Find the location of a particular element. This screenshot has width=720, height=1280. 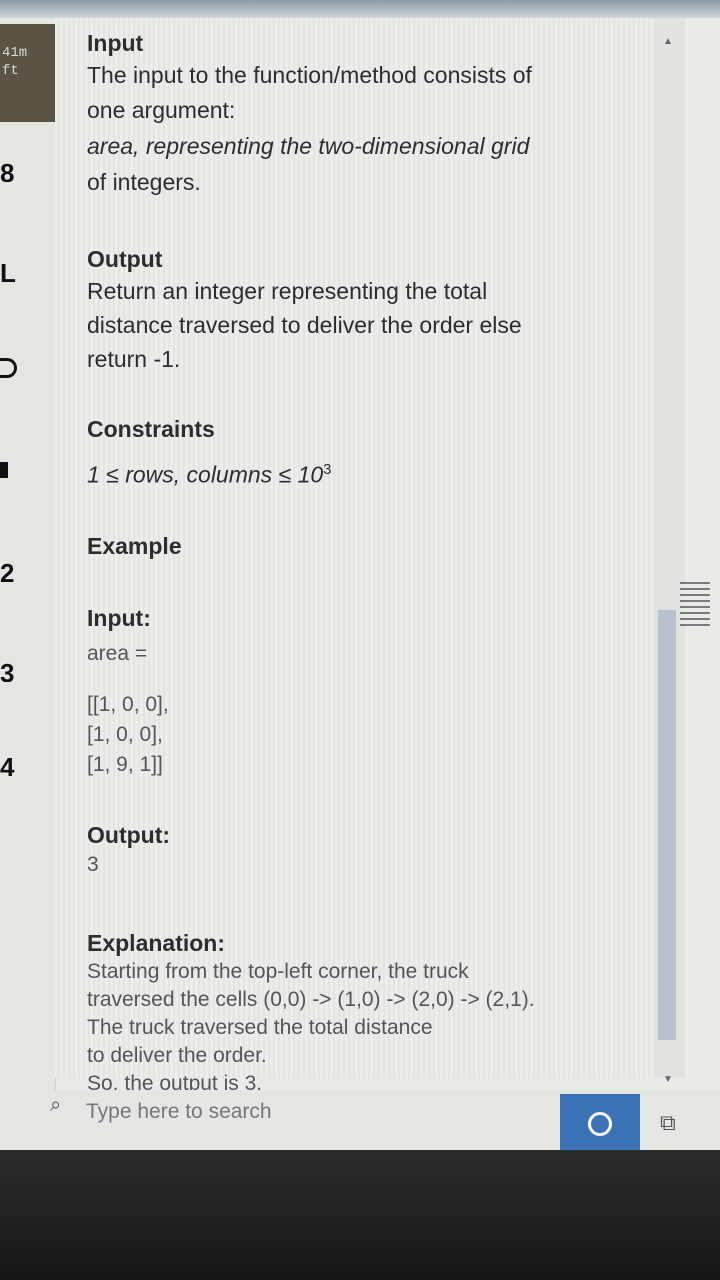

sidebar-question-6: 3 is located at coordinates (11, 670).